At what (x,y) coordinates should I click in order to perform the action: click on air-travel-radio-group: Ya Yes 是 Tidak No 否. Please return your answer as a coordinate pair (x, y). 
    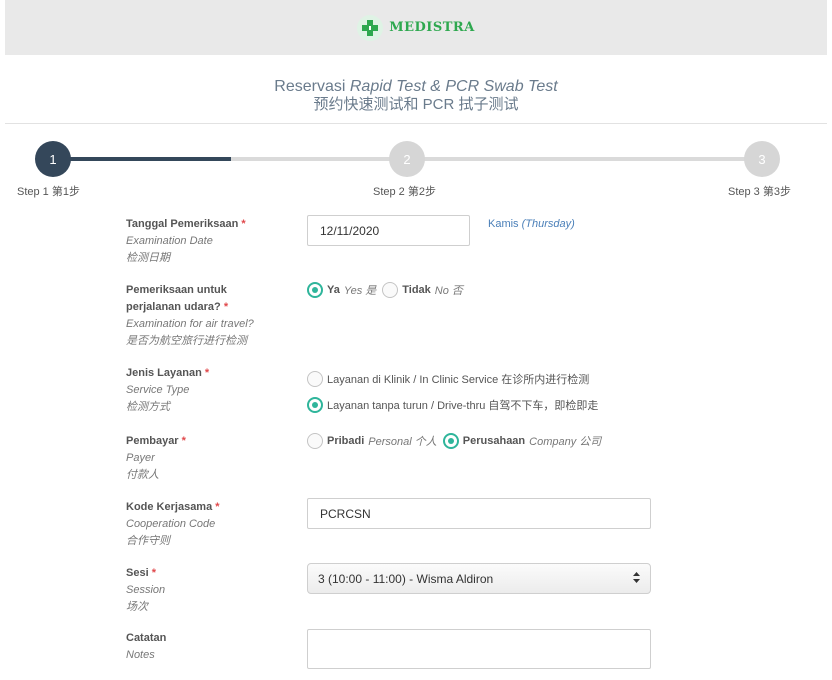
    Looking at the image, I should click on (385, 290).